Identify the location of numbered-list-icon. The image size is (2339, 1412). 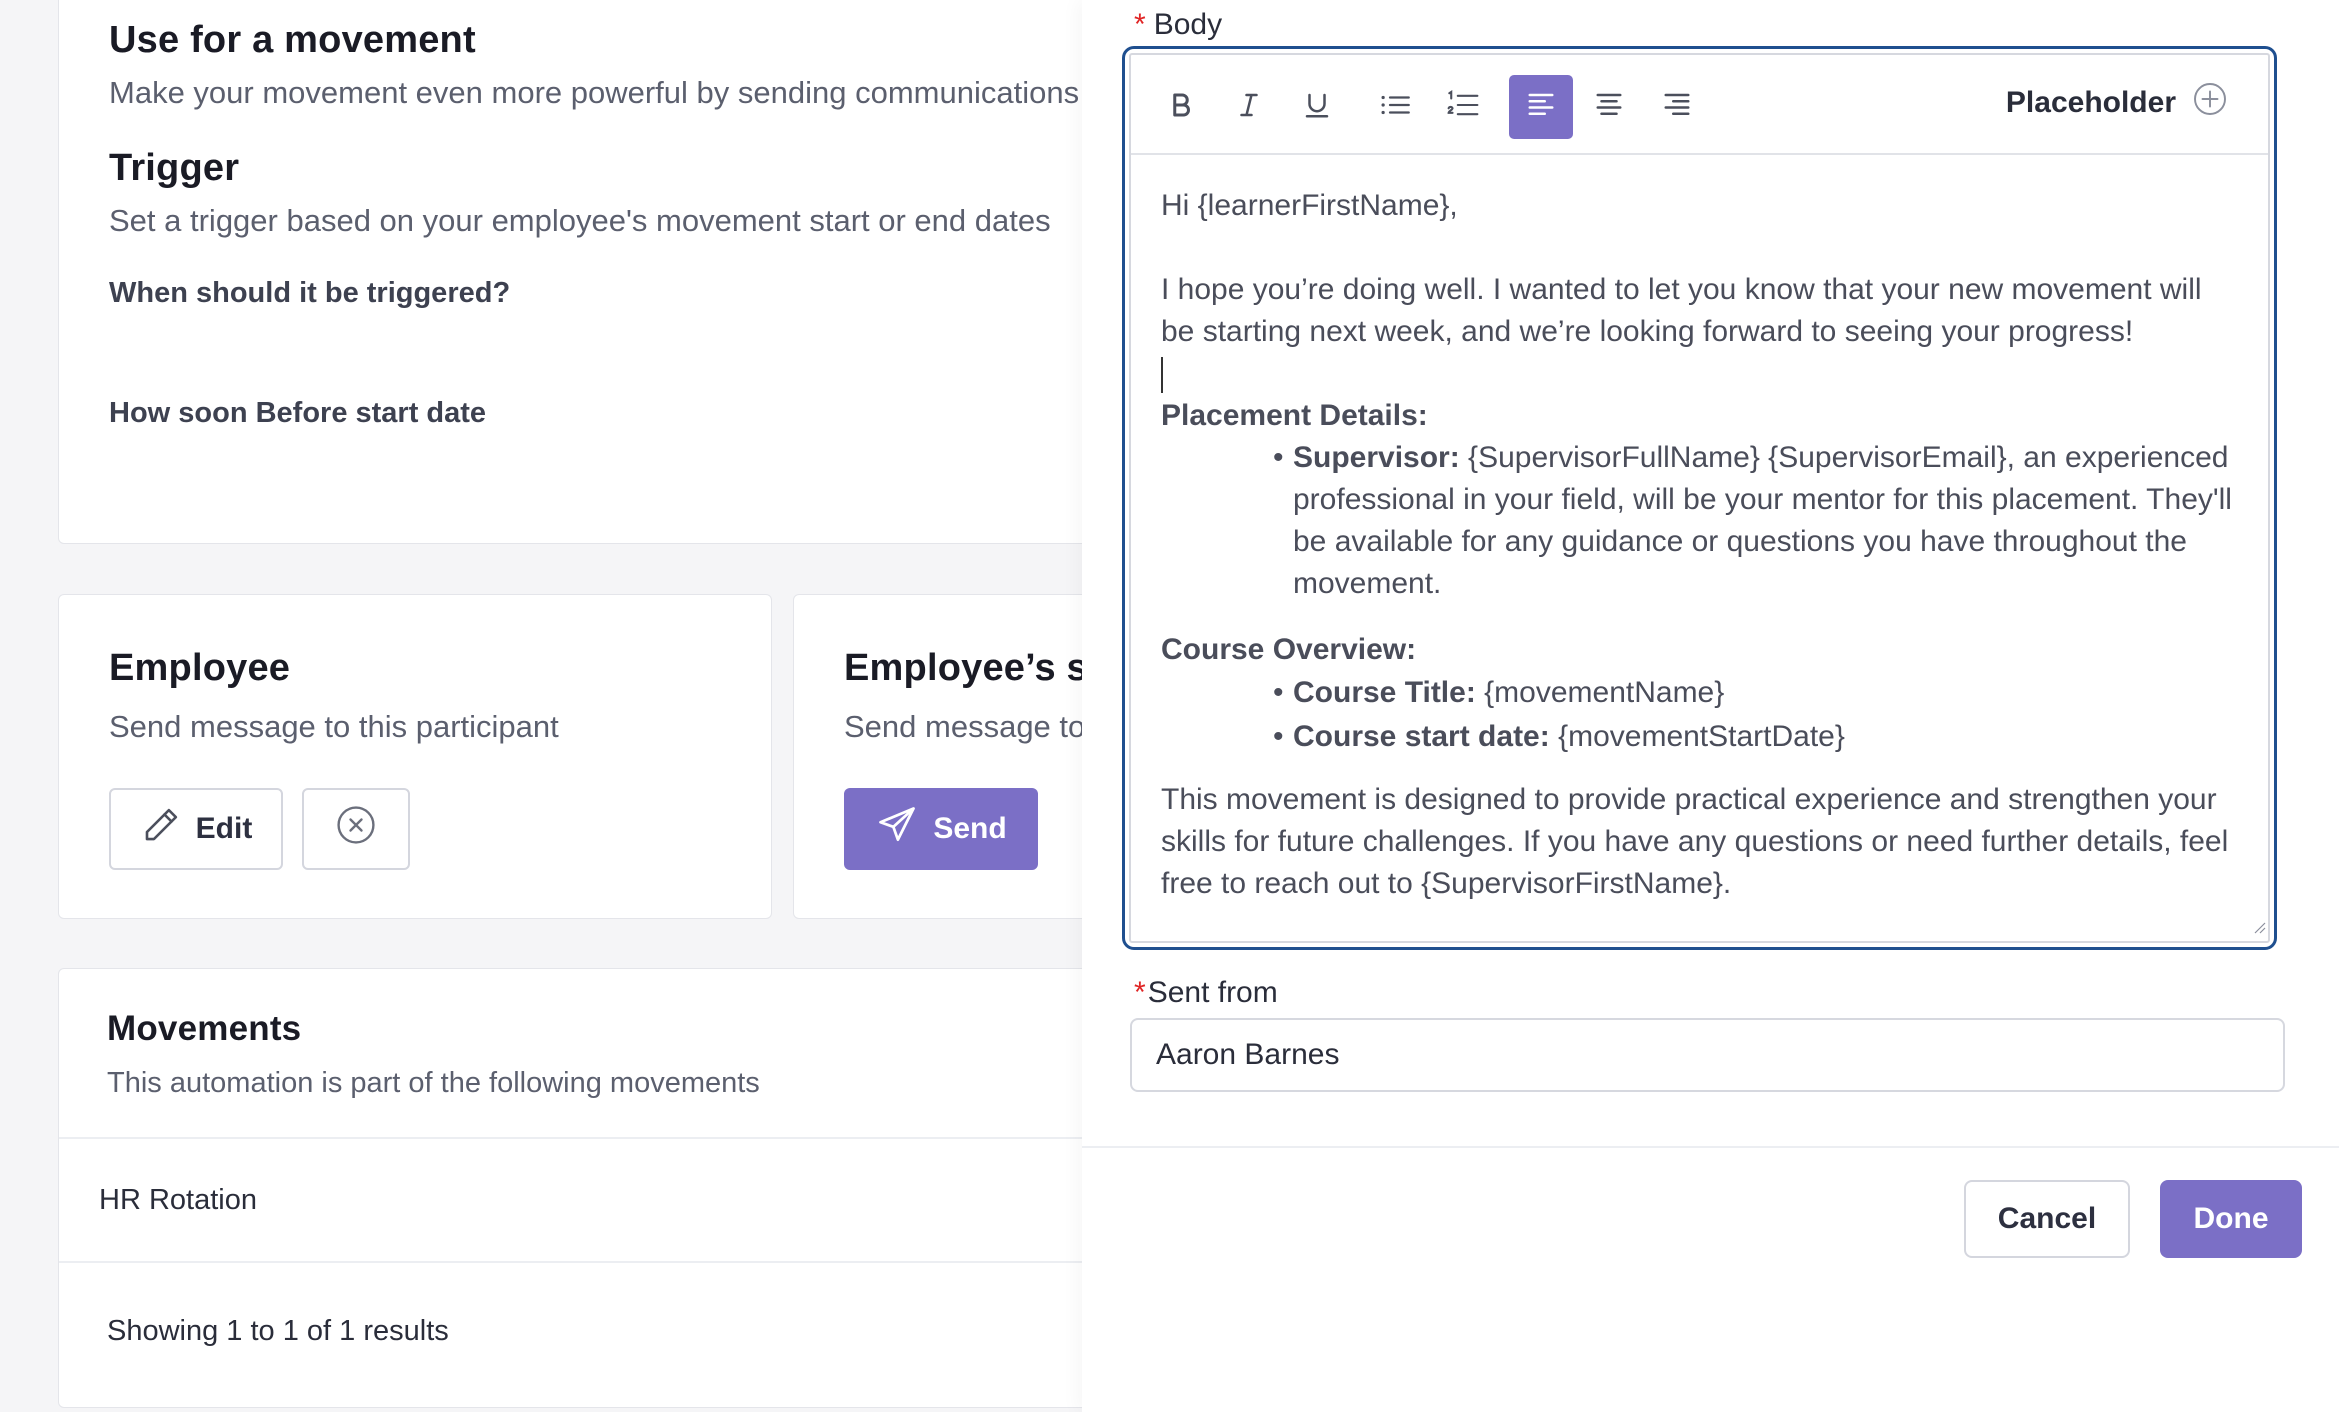
(1463, 107).